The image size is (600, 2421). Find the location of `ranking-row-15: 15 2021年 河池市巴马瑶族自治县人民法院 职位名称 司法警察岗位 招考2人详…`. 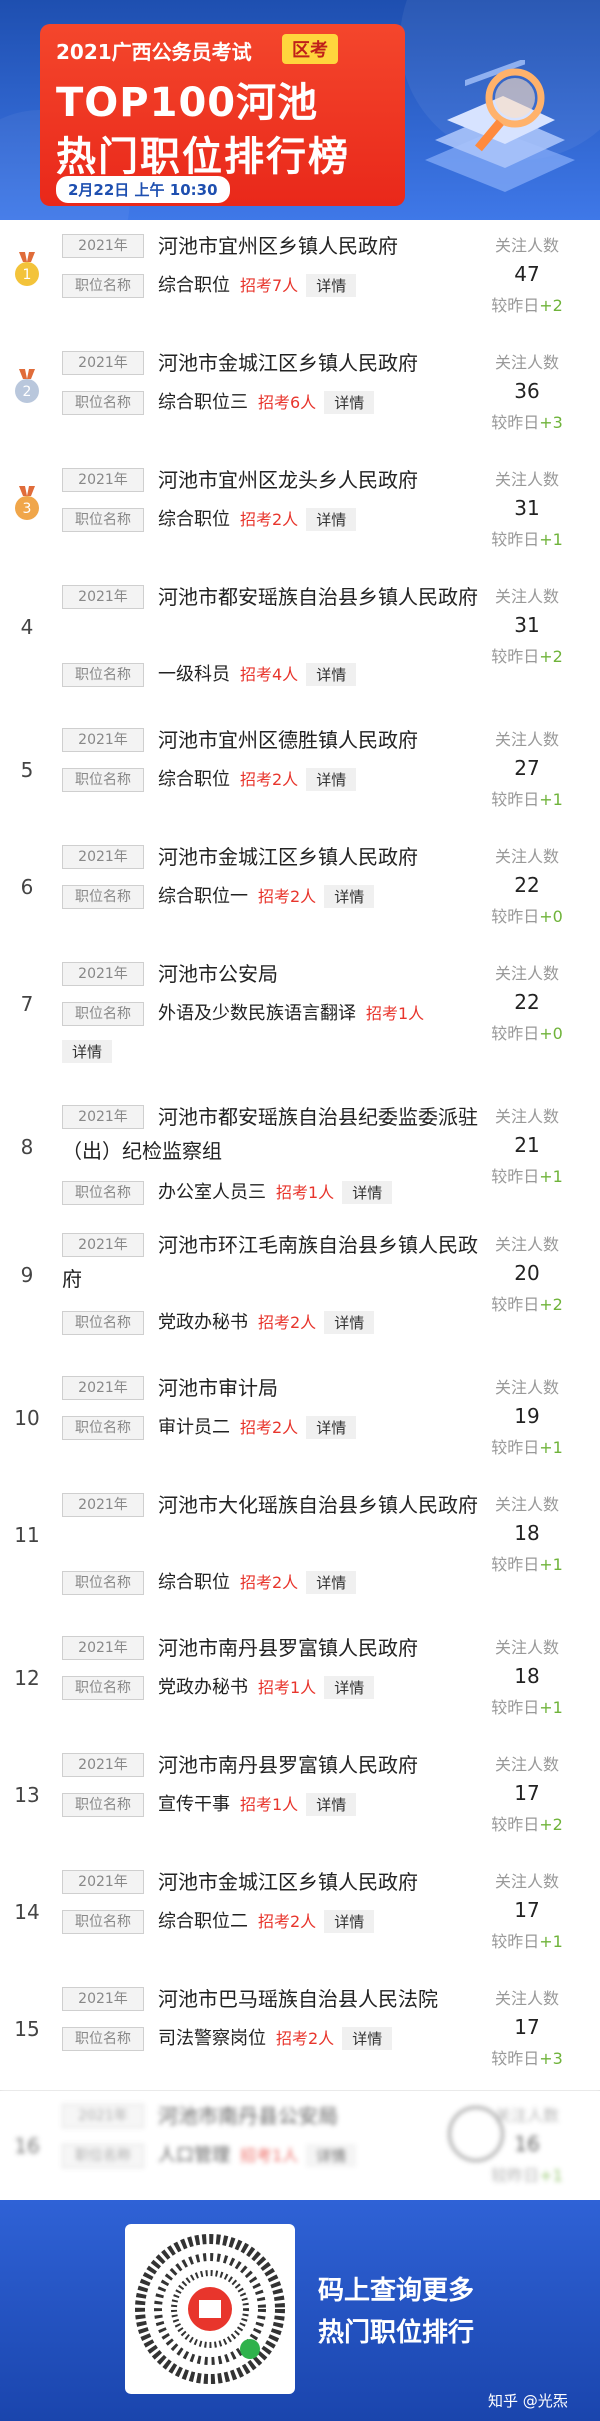

ranking-row-15: 15 2021年 河池市巴马瑶族自治县人民法院 职位名称 司法警察岗位 招考2人详… is located at coordinates (300, 2032).